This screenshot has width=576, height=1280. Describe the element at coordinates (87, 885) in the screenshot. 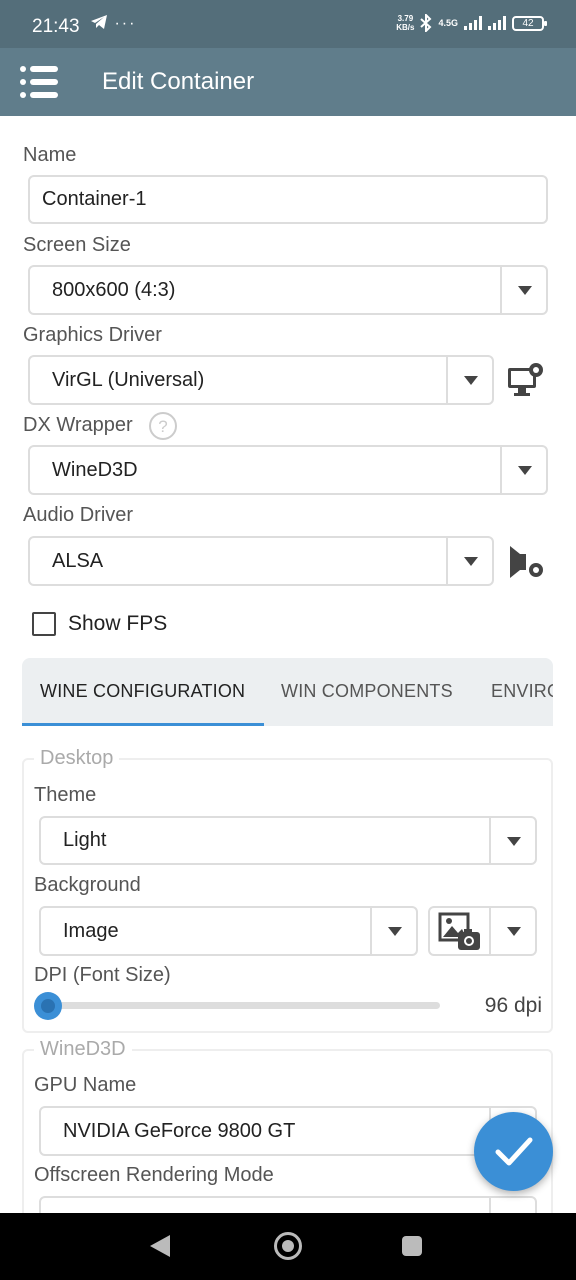

I see `background-label: Background` at that location.